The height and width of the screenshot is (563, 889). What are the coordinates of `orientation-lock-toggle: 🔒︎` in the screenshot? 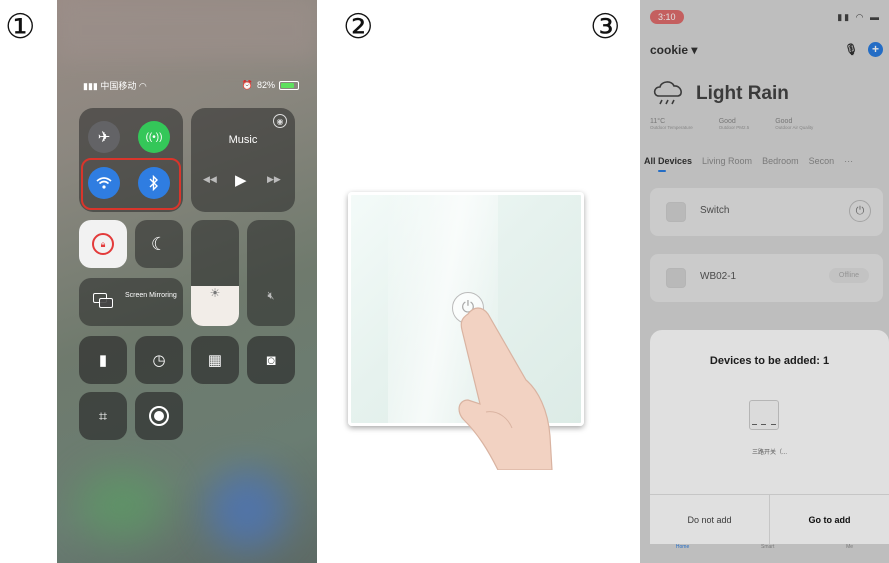 It's located at (103, 244).